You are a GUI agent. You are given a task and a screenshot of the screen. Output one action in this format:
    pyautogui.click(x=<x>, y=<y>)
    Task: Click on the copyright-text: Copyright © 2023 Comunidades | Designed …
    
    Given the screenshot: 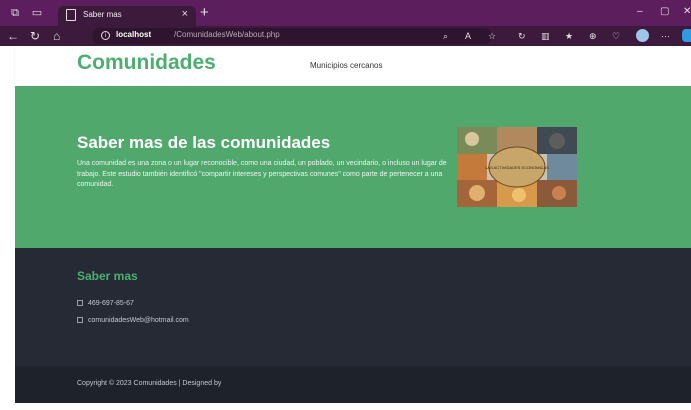 What is the action you would take?
    pyautogui.click(x=149, y=383)
    